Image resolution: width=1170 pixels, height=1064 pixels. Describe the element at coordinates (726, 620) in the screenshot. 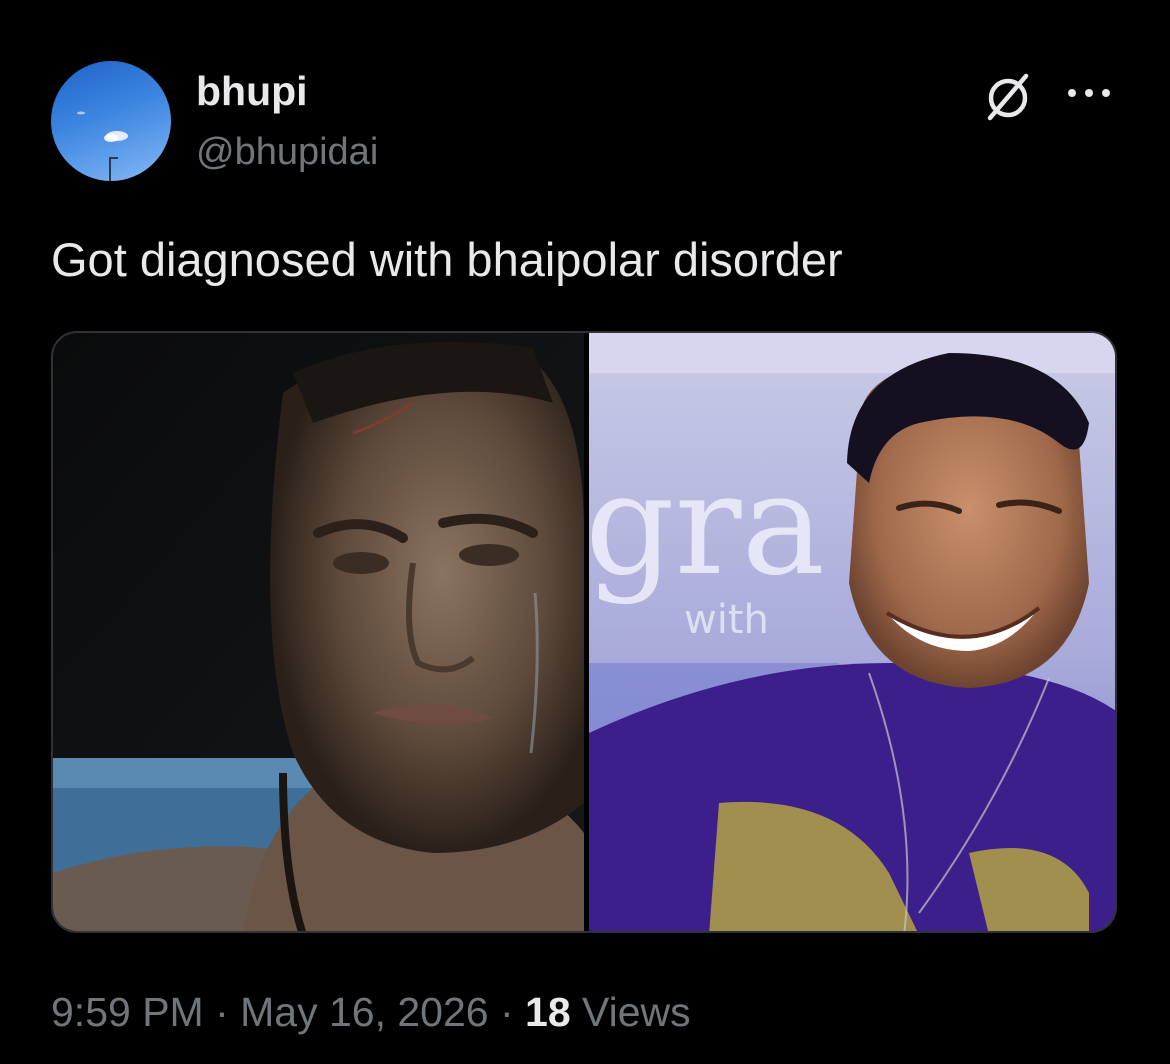

I see `background-overlay-text-small: with` at that location.